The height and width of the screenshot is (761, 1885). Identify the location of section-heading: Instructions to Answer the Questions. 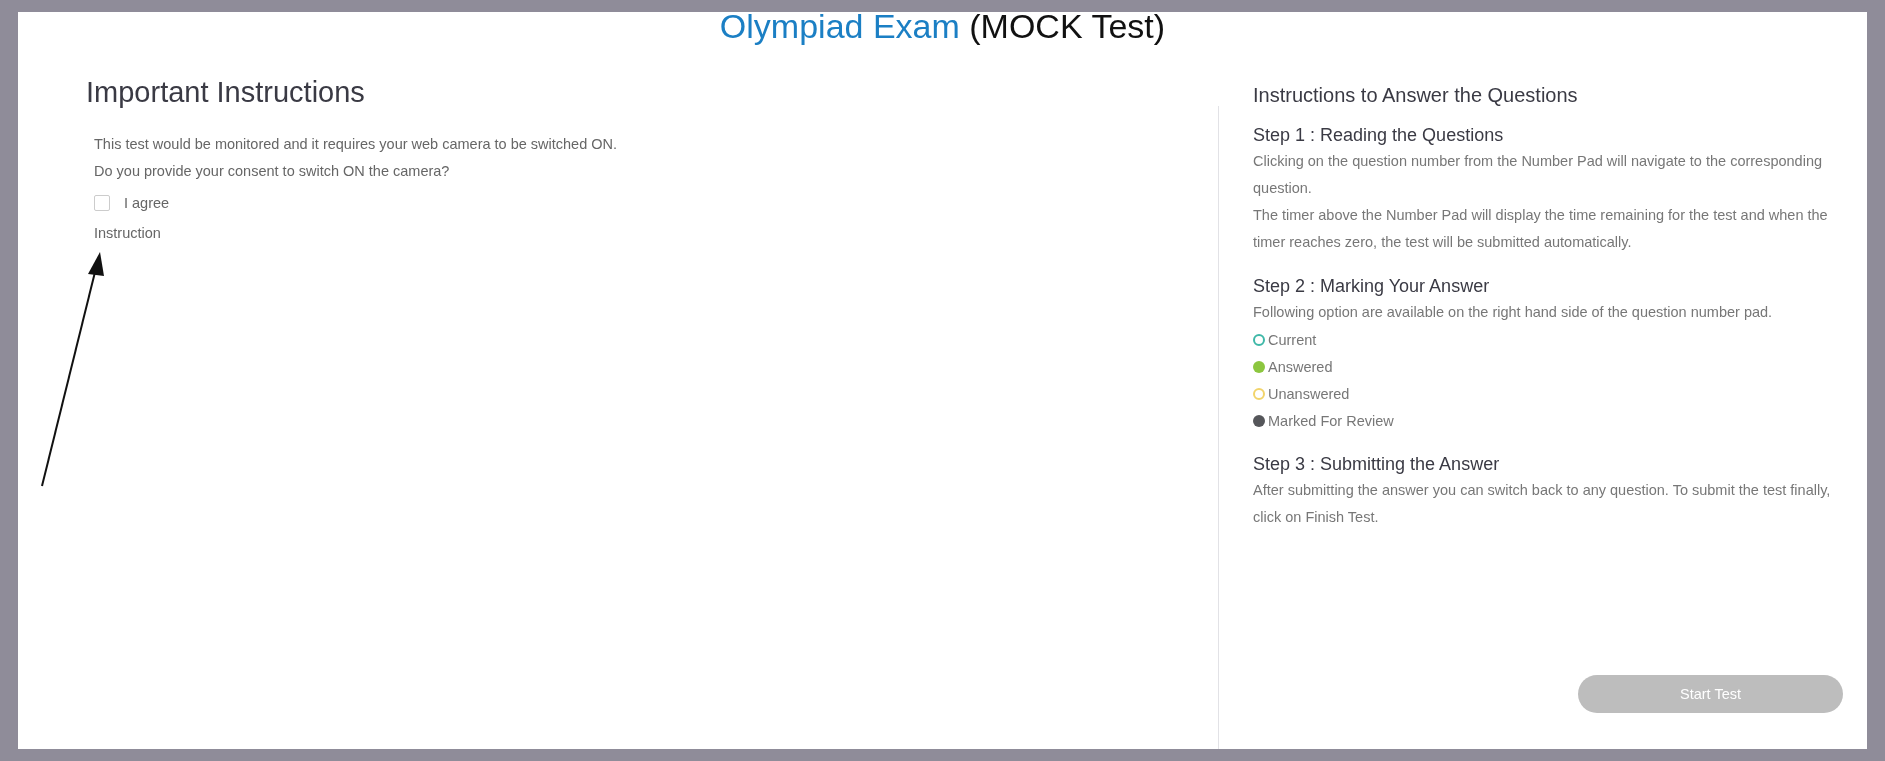
(1416, 95).